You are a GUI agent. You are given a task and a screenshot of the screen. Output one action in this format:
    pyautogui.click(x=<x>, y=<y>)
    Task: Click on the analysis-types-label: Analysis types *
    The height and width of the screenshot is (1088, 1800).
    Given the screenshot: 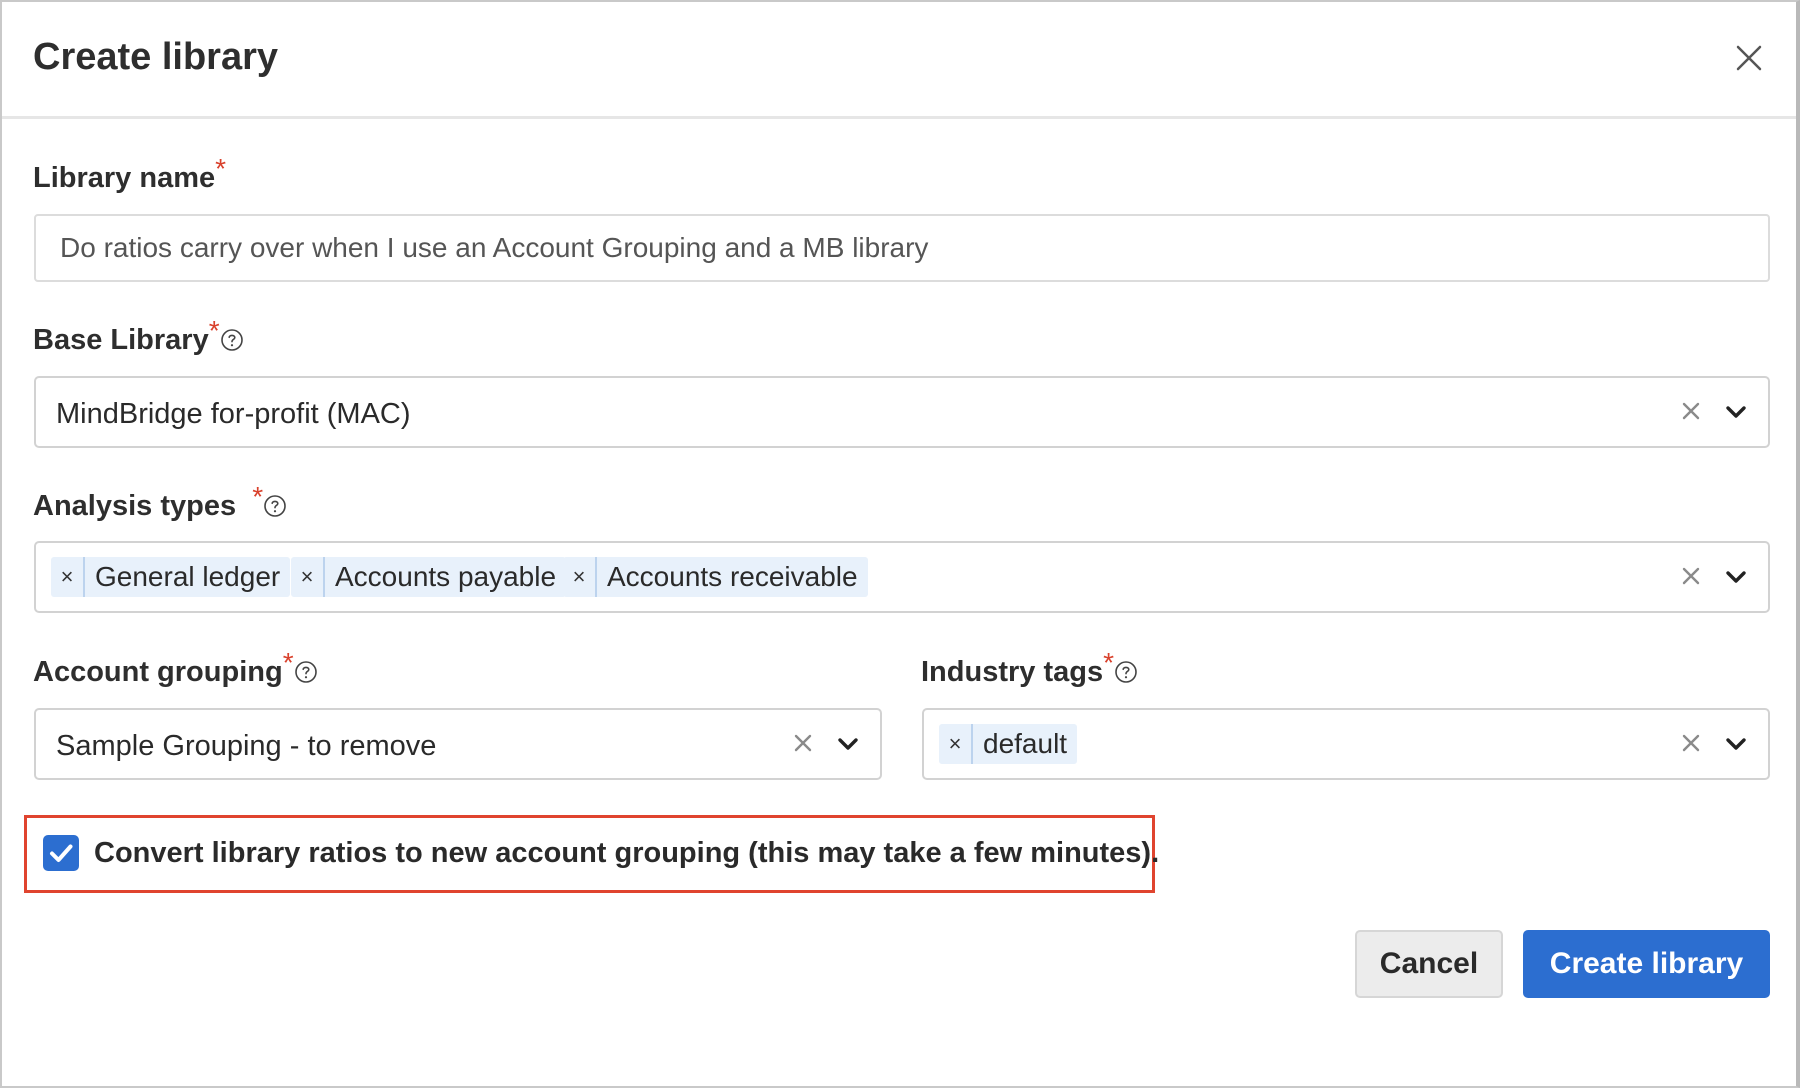 What is the action you would take?
    pyautogui.click(x=160, y=502)
    